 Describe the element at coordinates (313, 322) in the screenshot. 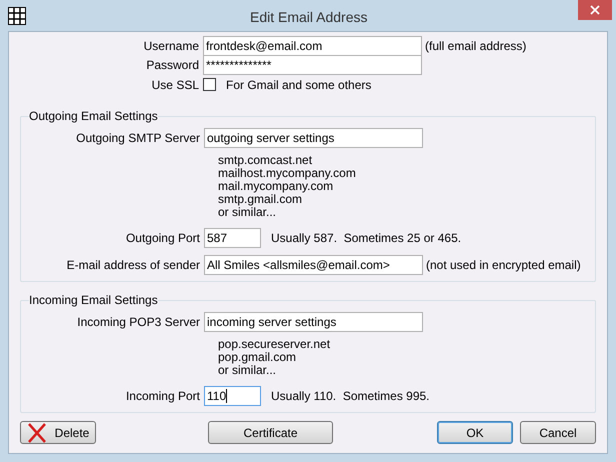

I see `text-field: incoming server settings` at that location.